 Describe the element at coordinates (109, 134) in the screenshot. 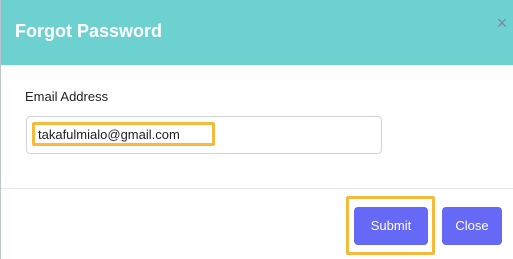

I see `email-value: takafulmialo@gmail.com` at that location.